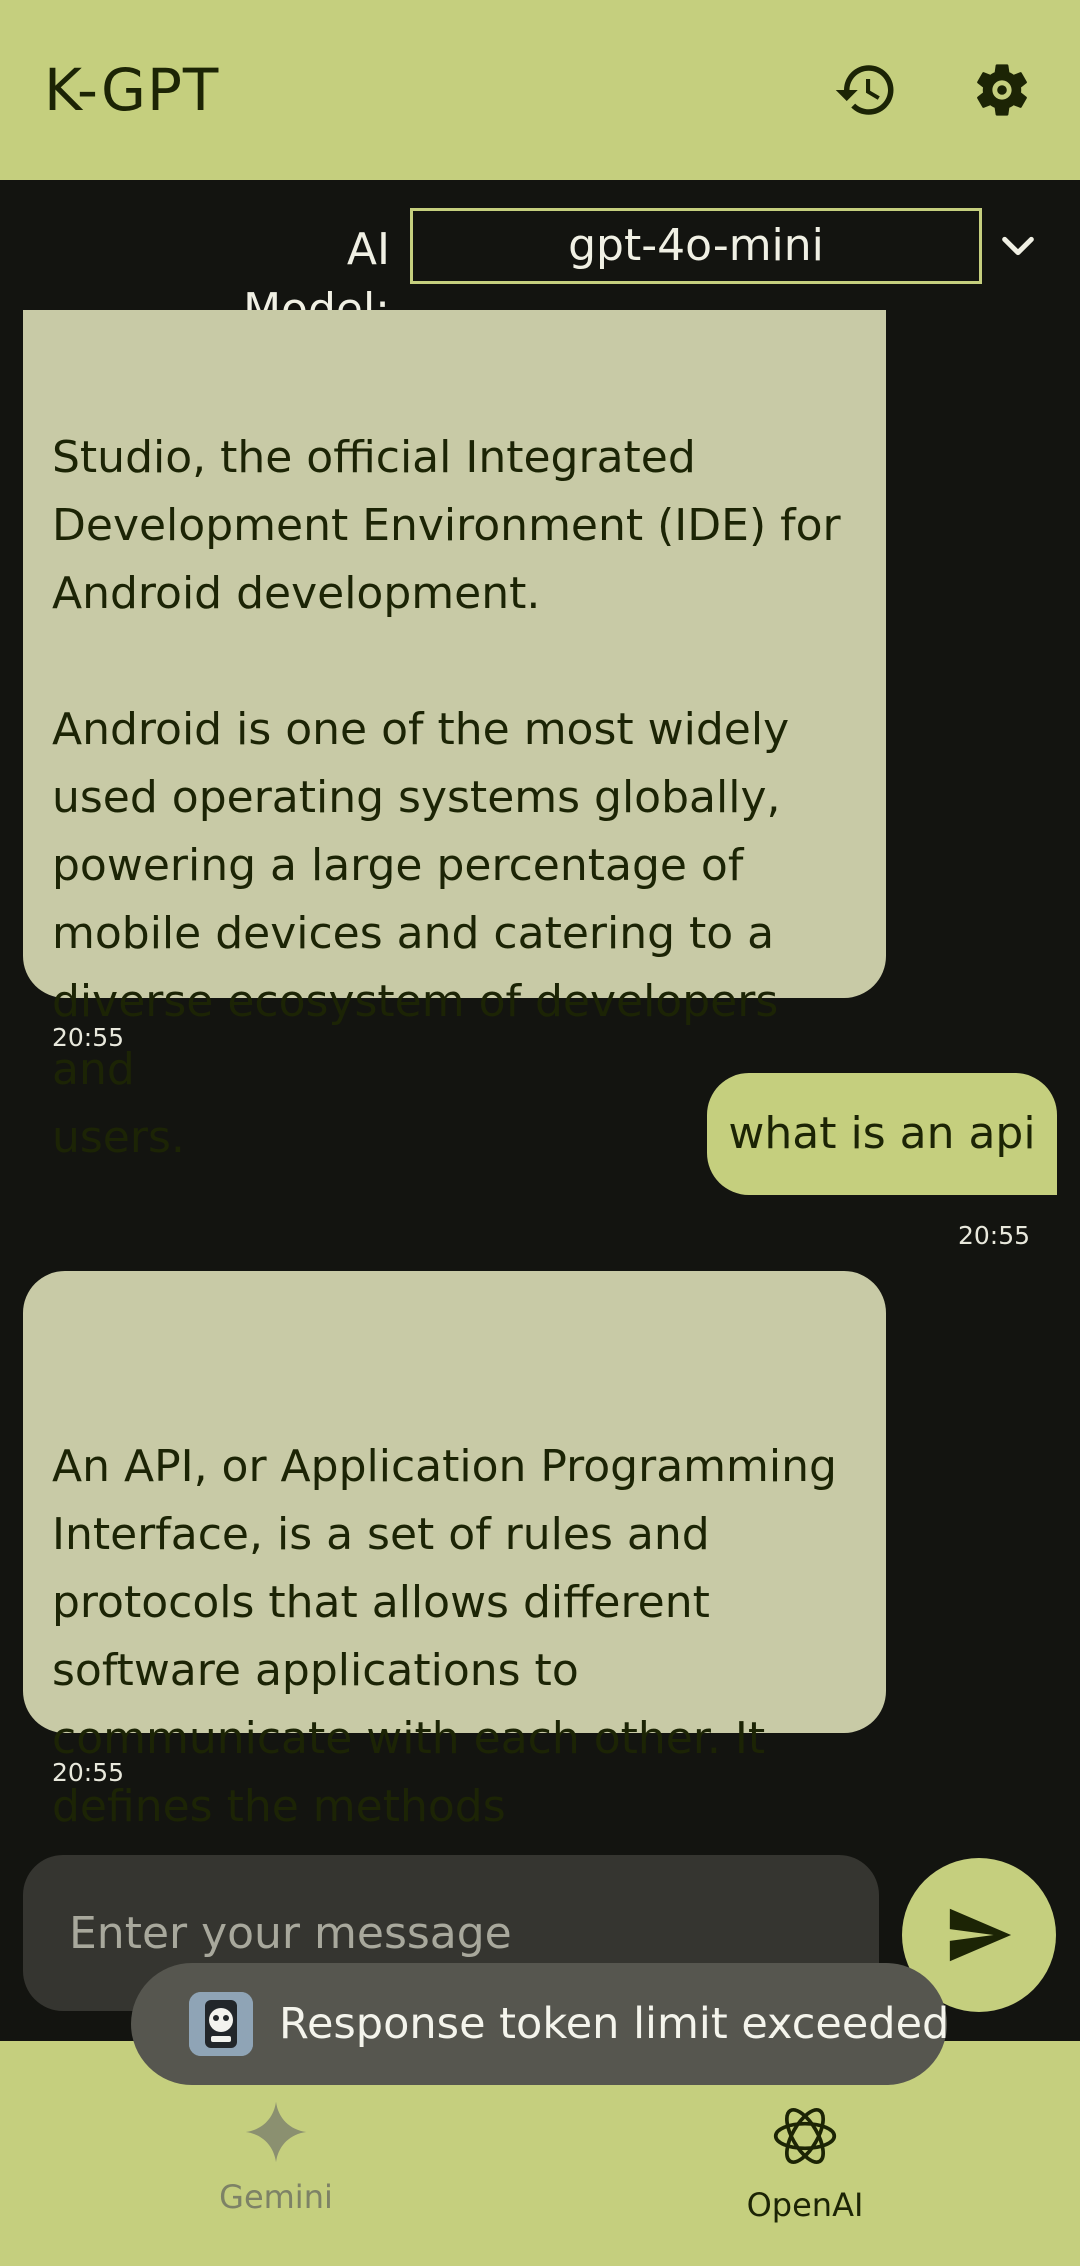 The width and height of the screenshot is (1080, 2266). I want to click on user-message-bubble: what is an api, so click(882, 1134).